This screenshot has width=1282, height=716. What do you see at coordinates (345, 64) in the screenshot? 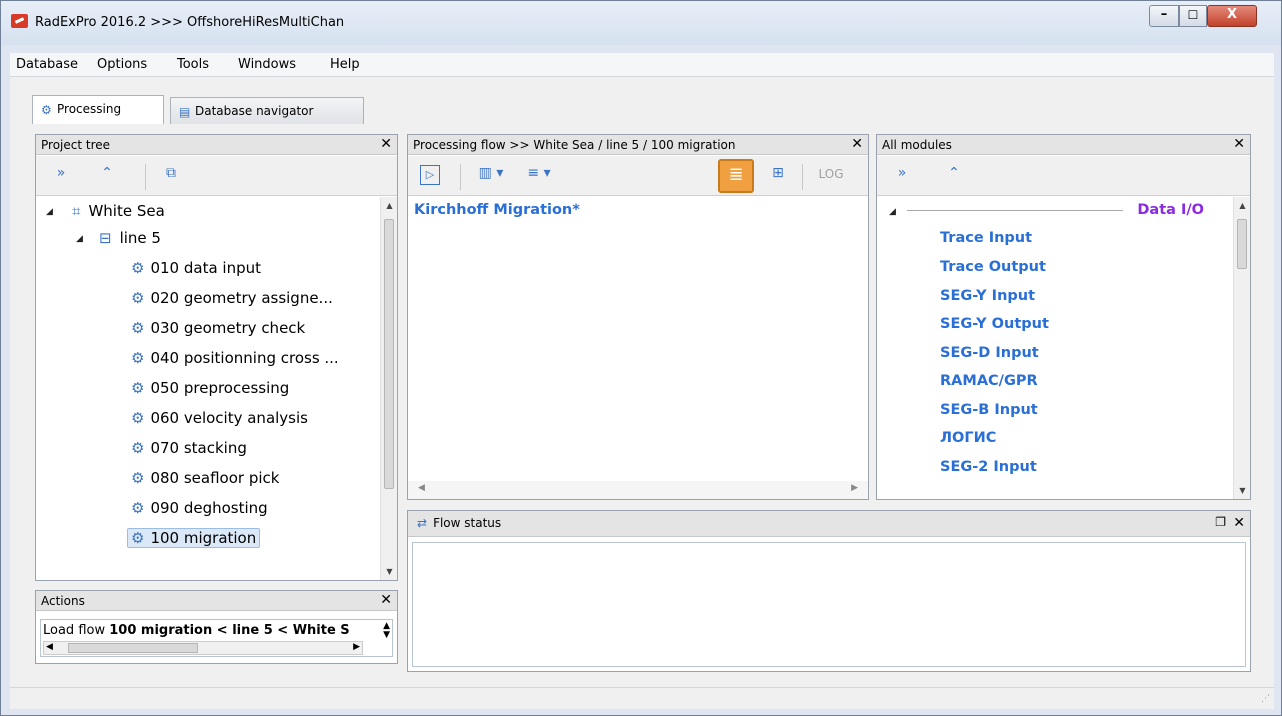
I see `menu-help: Help` at bounding box center [345, 64].